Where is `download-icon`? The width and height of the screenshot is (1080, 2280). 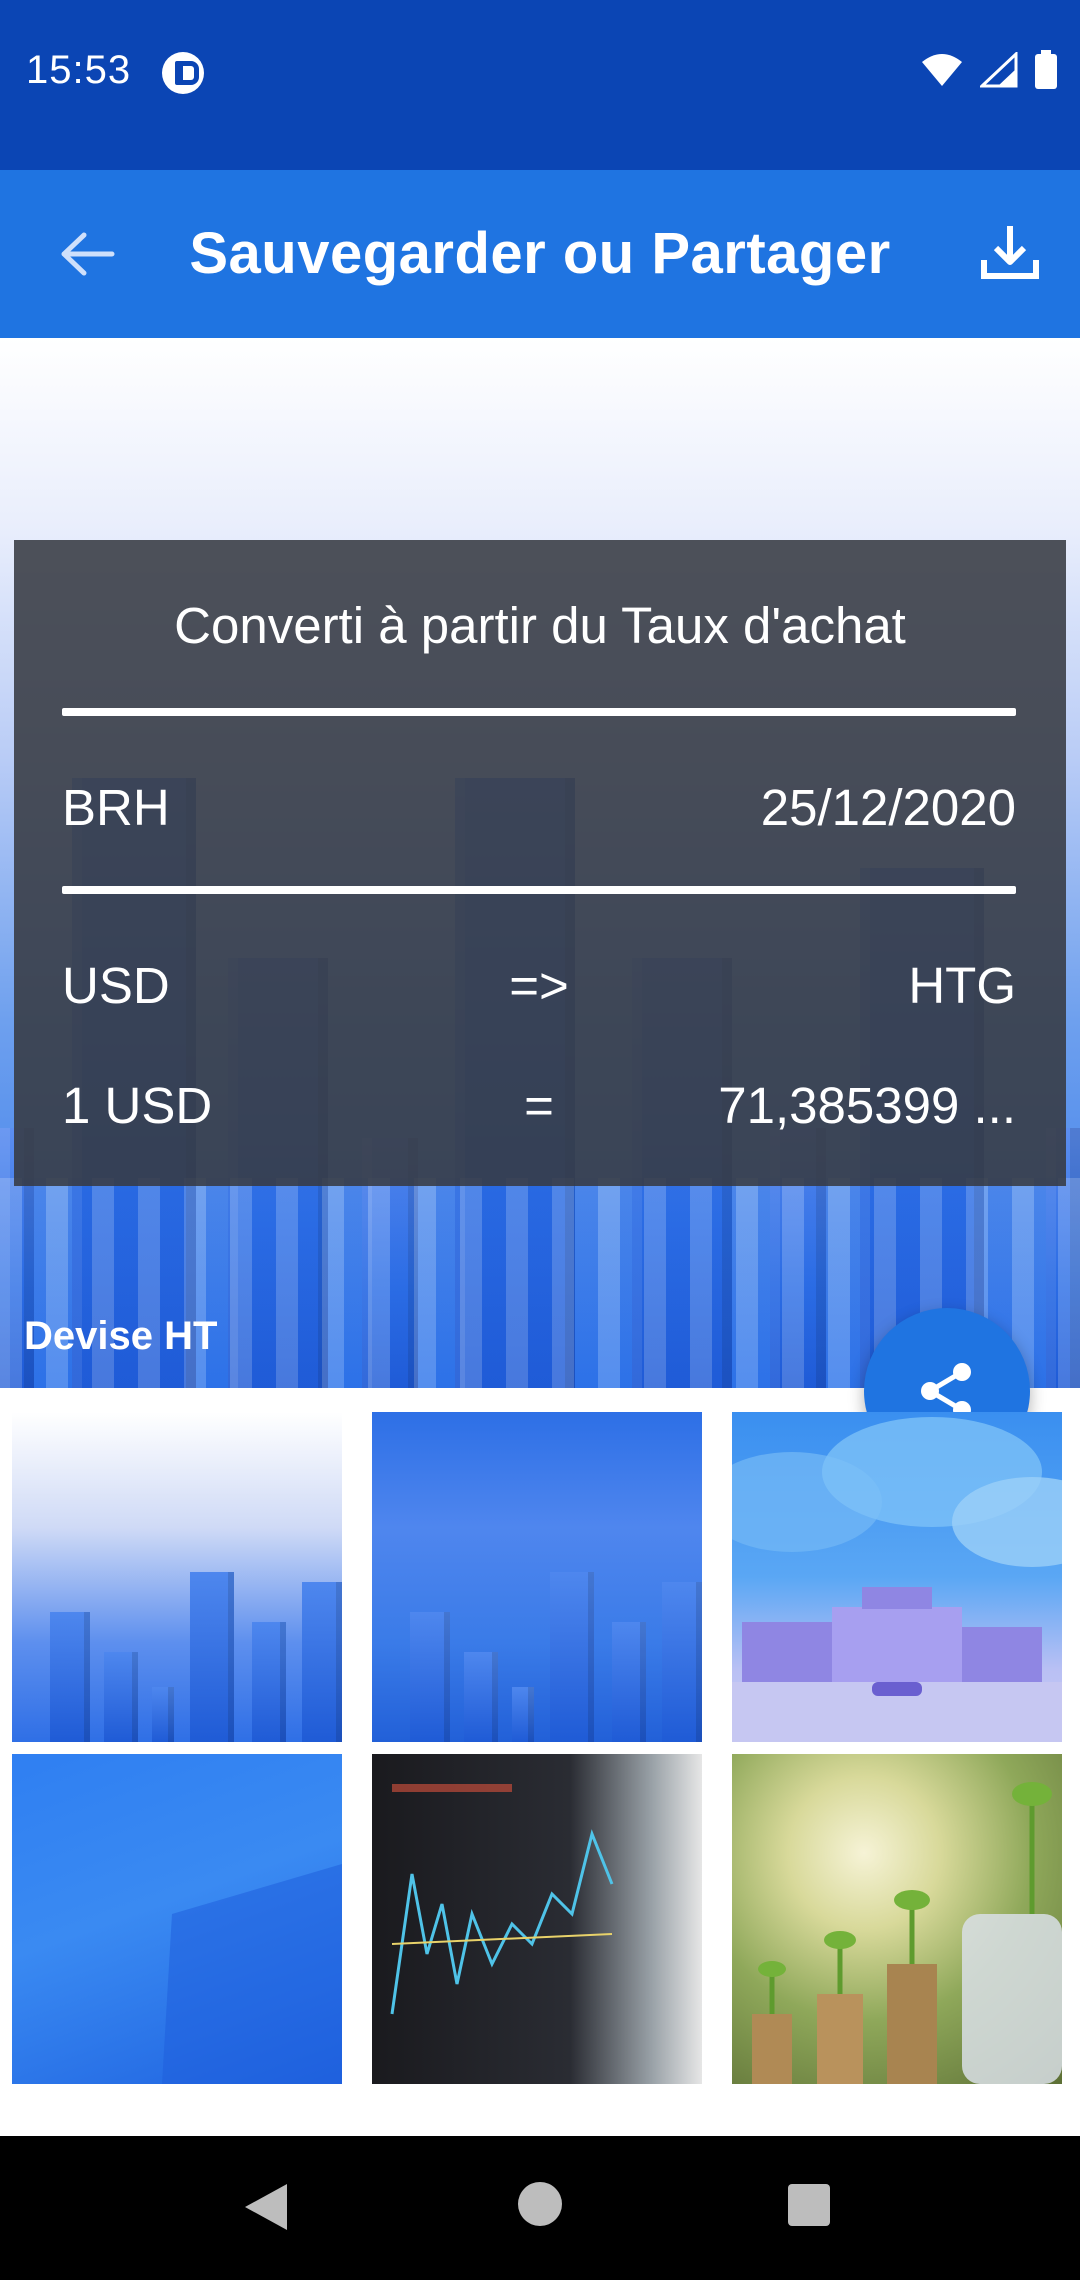
download-icon is located at coordinates (1010, 252).